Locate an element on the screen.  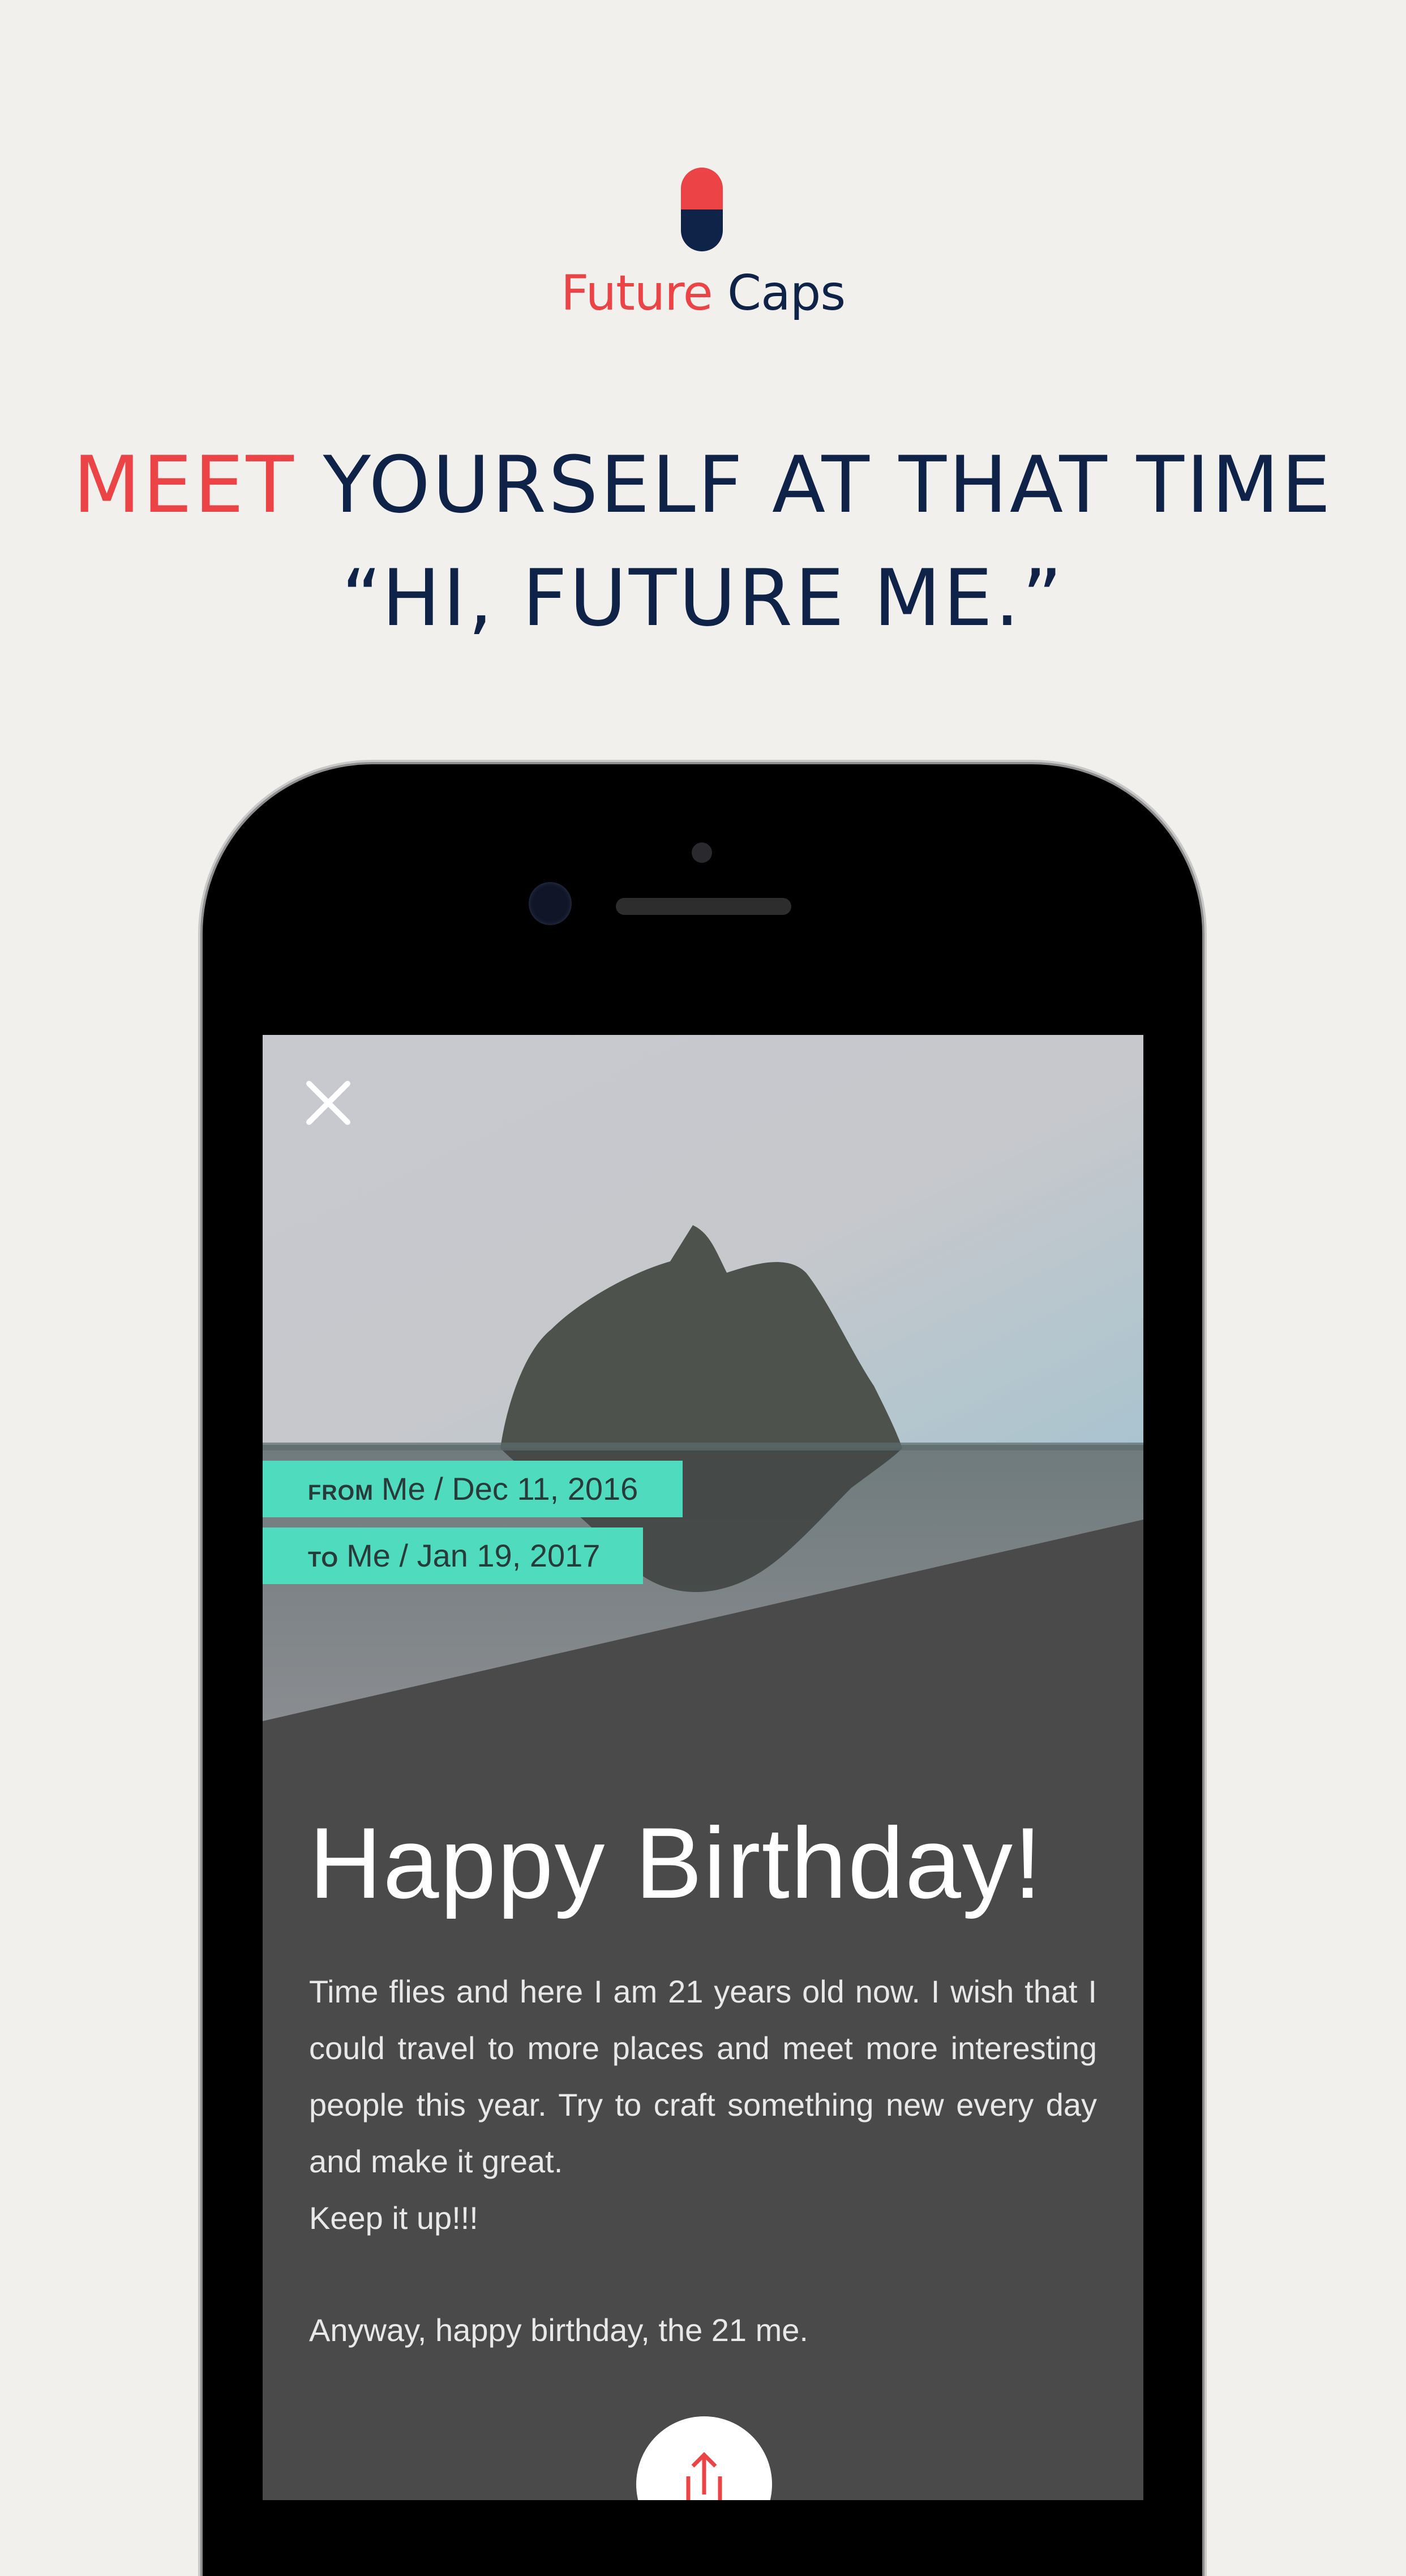
close-button is located at coordinates (328, 1103).